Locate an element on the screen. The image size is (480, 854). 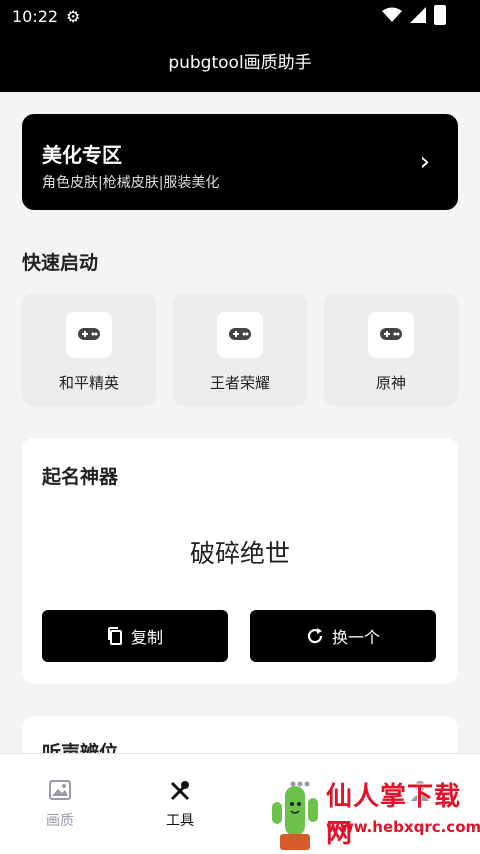
signal-icon is located at coordinates (418, 15).